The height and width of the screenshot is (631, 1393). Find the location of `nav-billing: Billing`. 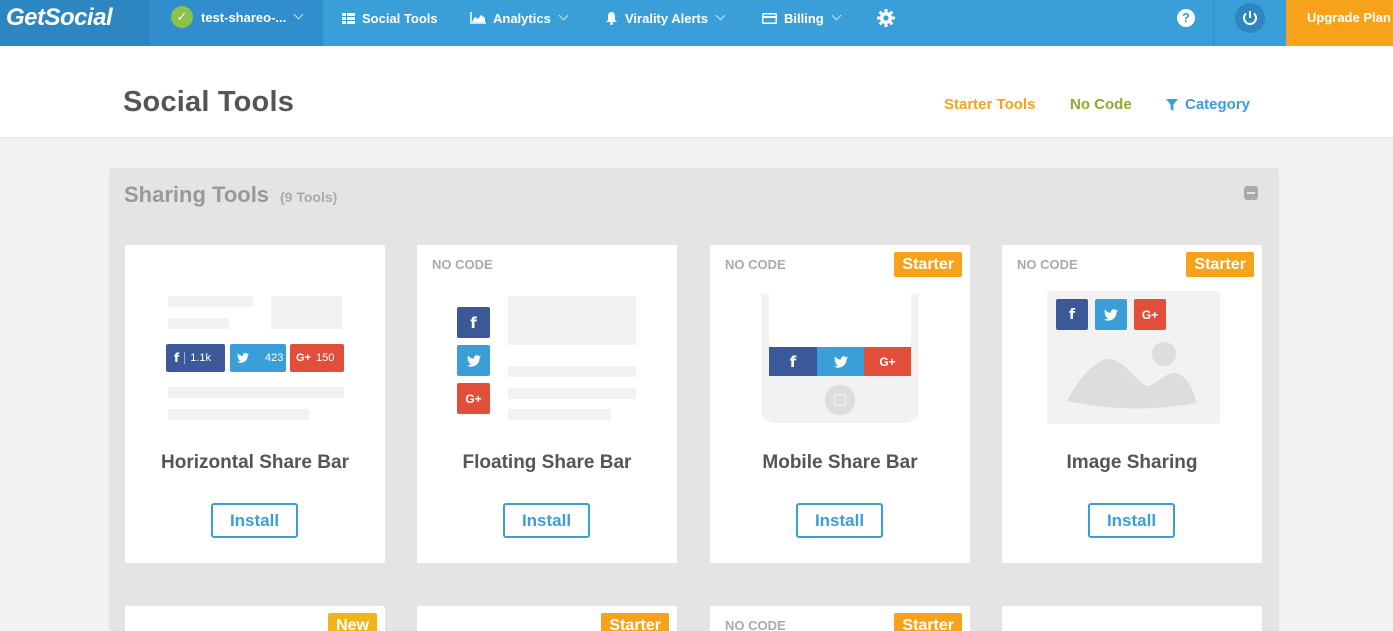

nav-billing: Billing is located at coordinates (802, 18).